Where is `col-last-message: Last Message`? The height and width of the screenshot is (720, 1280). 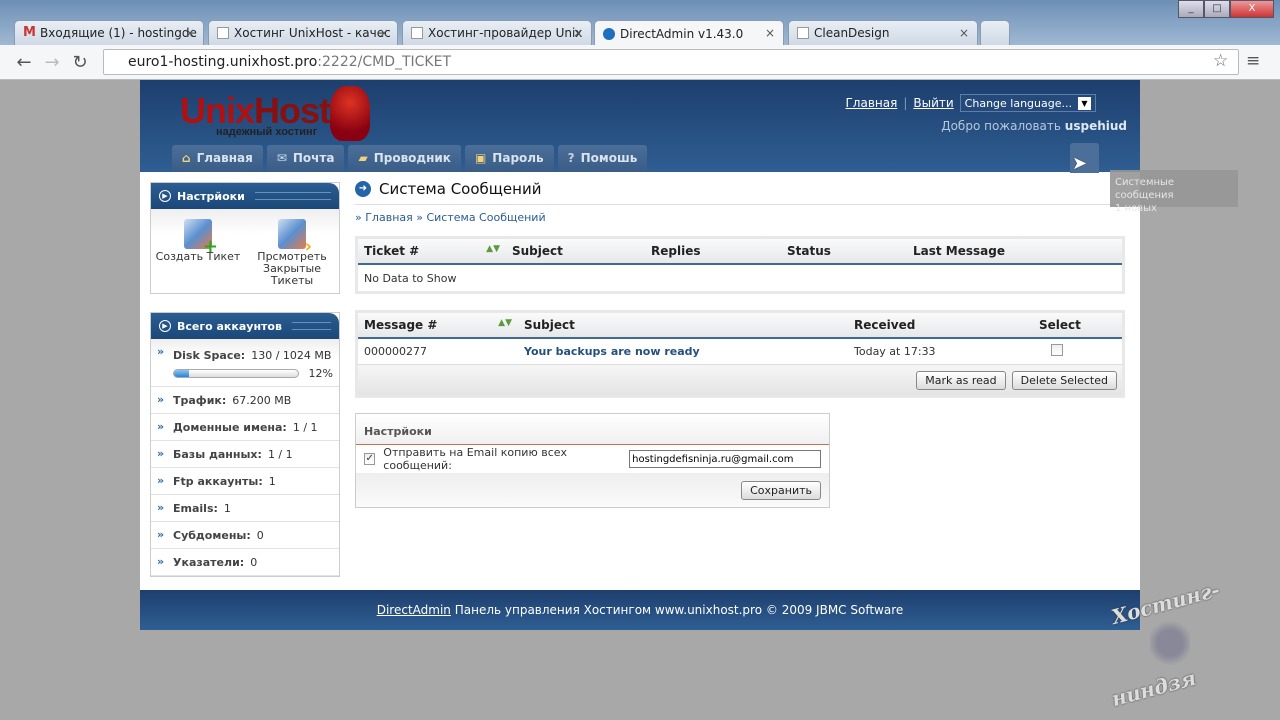
col-last-message: Last Message is located at coordinates (956, 251).